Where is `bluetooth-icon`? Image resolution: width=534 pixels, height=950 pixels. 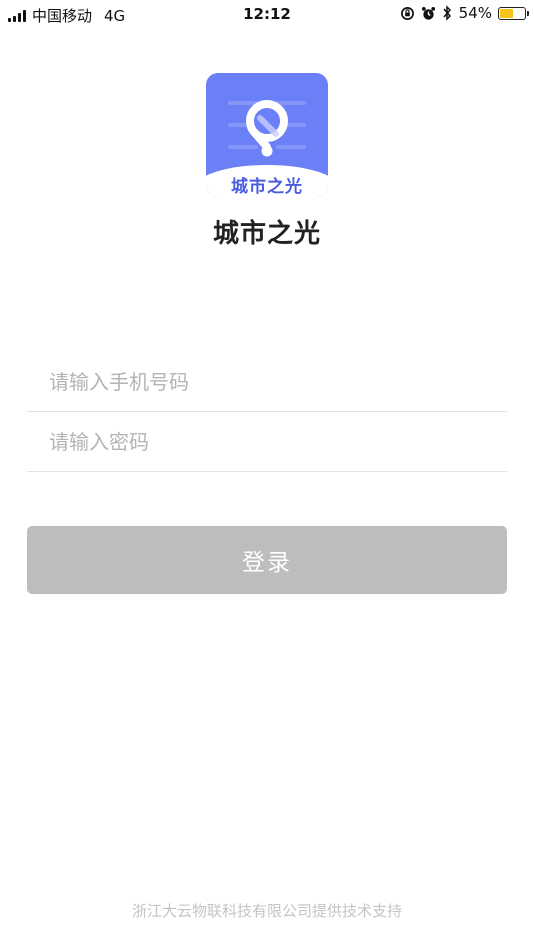
bluetooth-icon is located at coordinates (447, 13).